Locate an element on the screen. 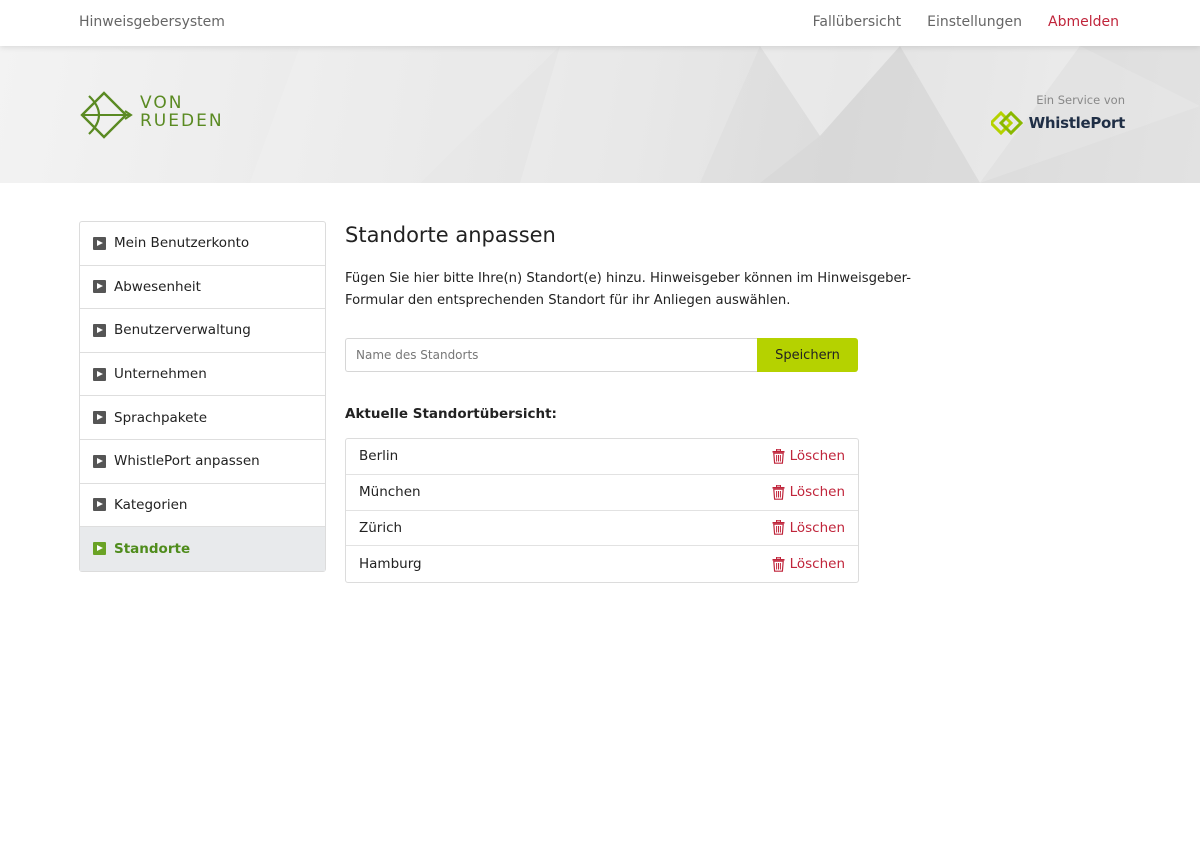 This screenshot has width=1200, height=851. list-item: Berlin Löschen is located at coordinates (602, 457).